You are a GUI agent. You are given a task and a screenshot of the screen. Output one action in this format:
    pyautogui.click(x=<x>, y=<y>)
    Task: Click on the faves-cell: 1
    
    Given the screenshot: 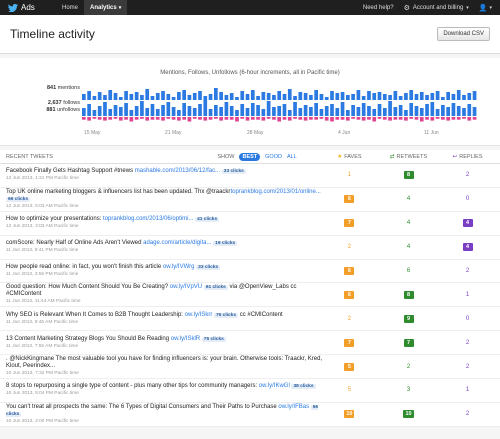 What is the action you would take?
    pyautogui.click(x=349, y=175)
    